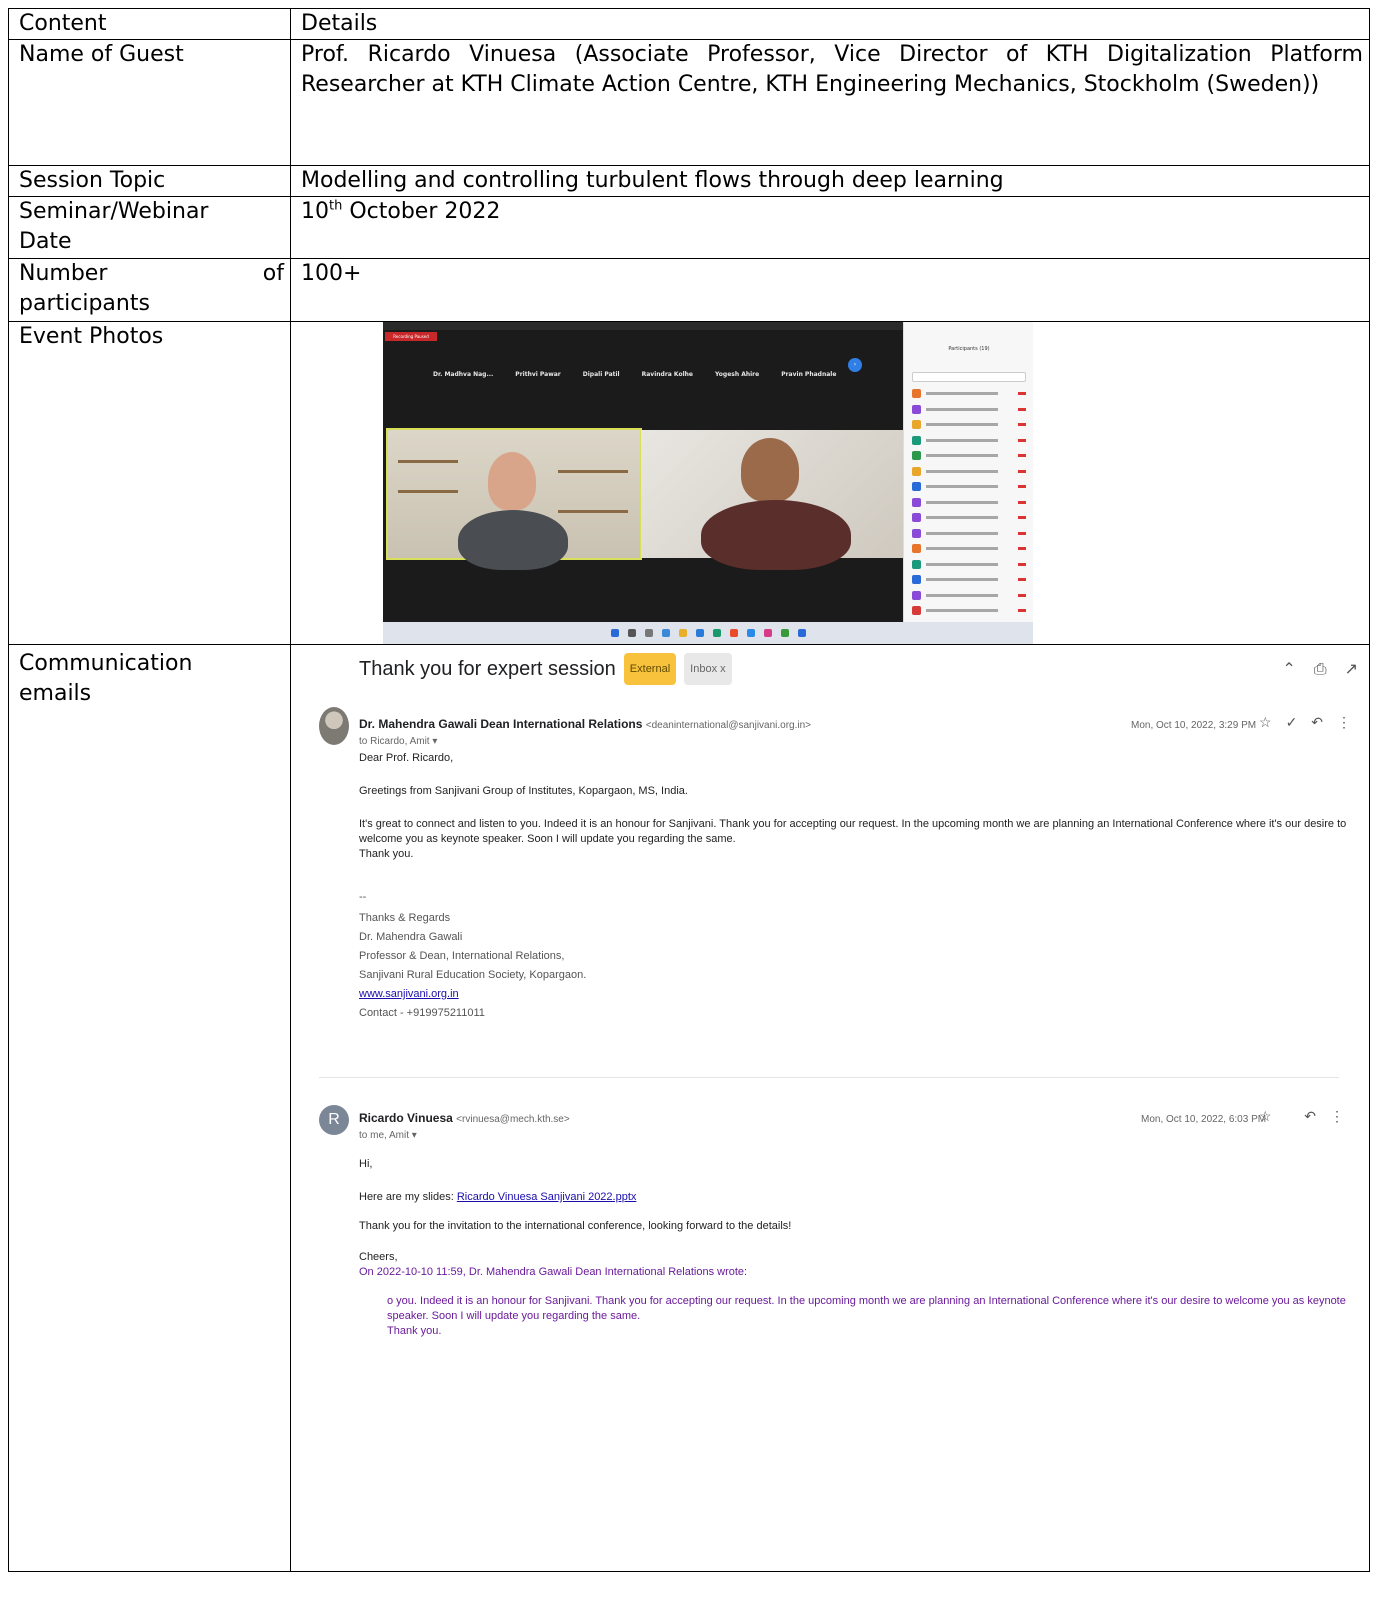 This screenshot has width=1386, height=1604. What do you see at coordinates (829, 1077) in the screenshot?
I see `email-divider` at bounding box center [829, 1077].